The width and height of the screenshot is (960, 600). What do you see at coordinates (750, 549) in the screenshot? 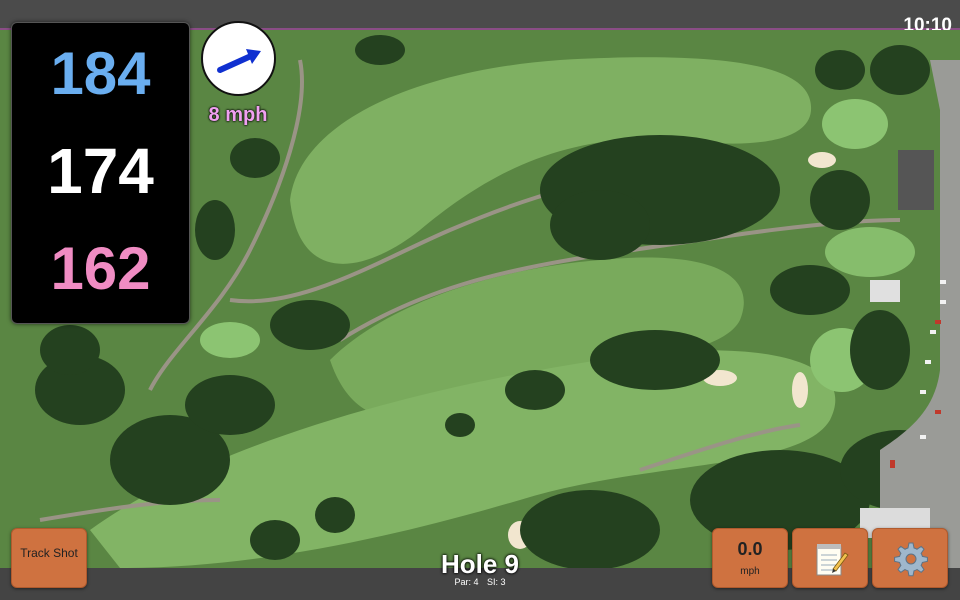
I see `speed-value: 0.0` at bounding box center [750, 549].